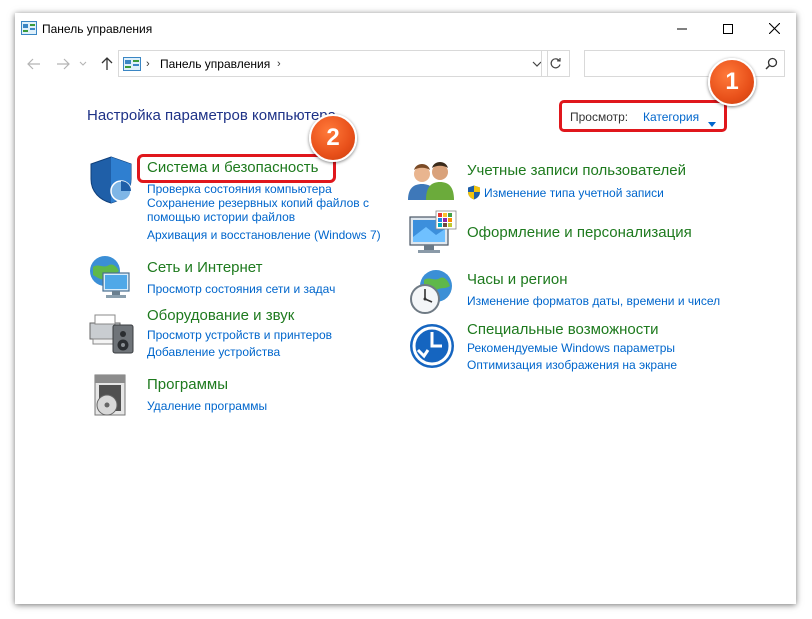 This screenshot has height=619, width=812. Describe the element at coordinates (474, 195) in the screenshot. I see `uac-shield-icon` at that location.